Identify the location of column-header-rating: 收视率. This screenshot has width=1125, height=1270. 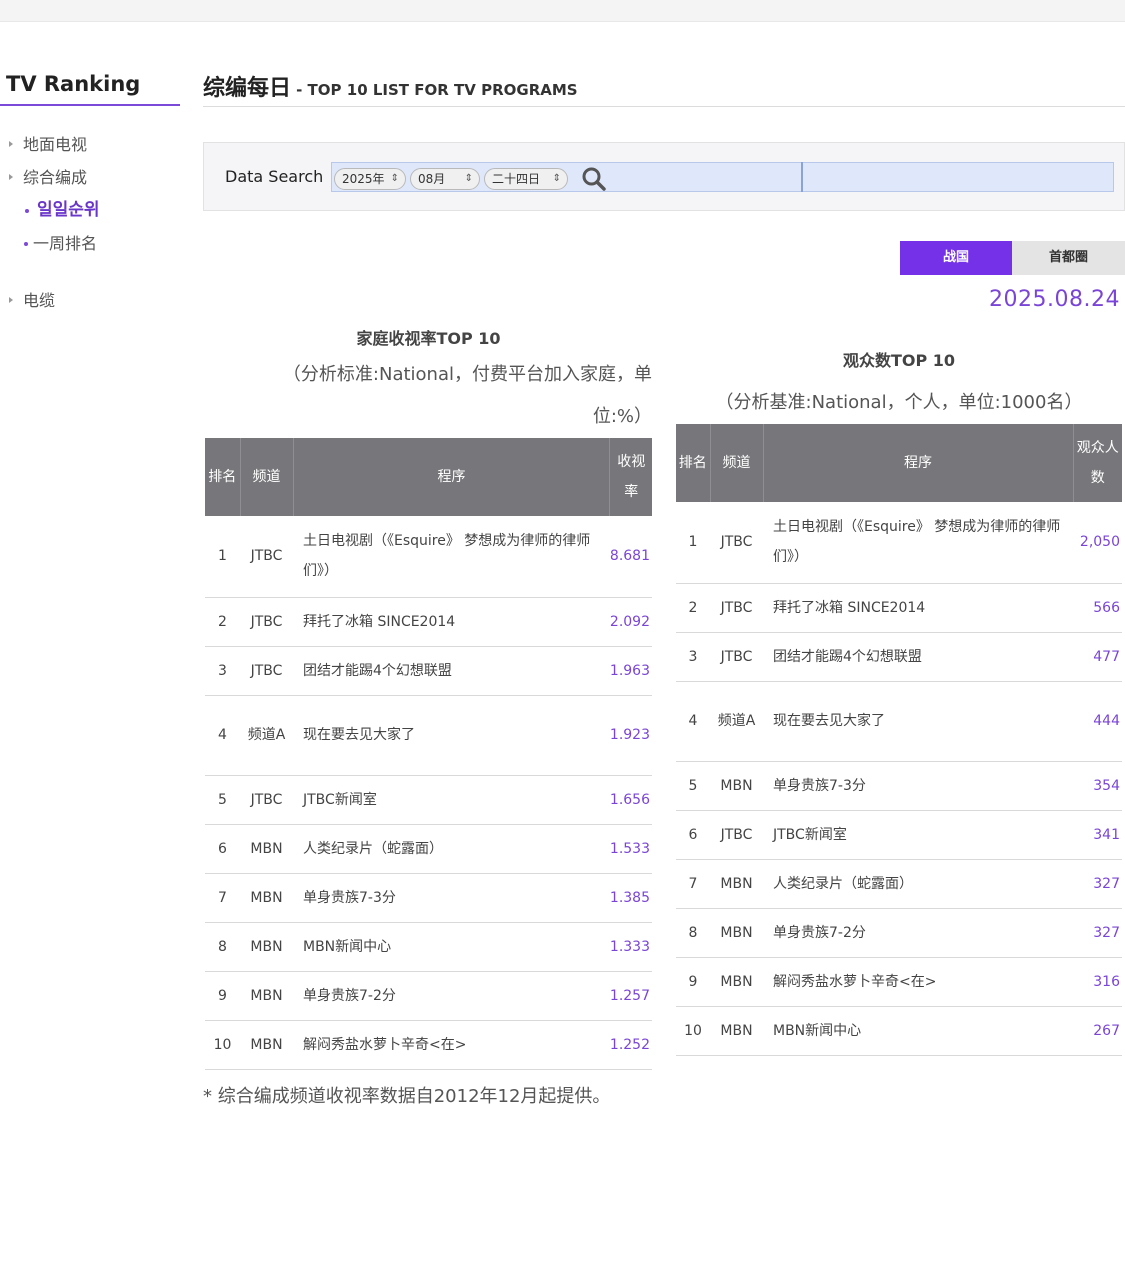
(630, 477).